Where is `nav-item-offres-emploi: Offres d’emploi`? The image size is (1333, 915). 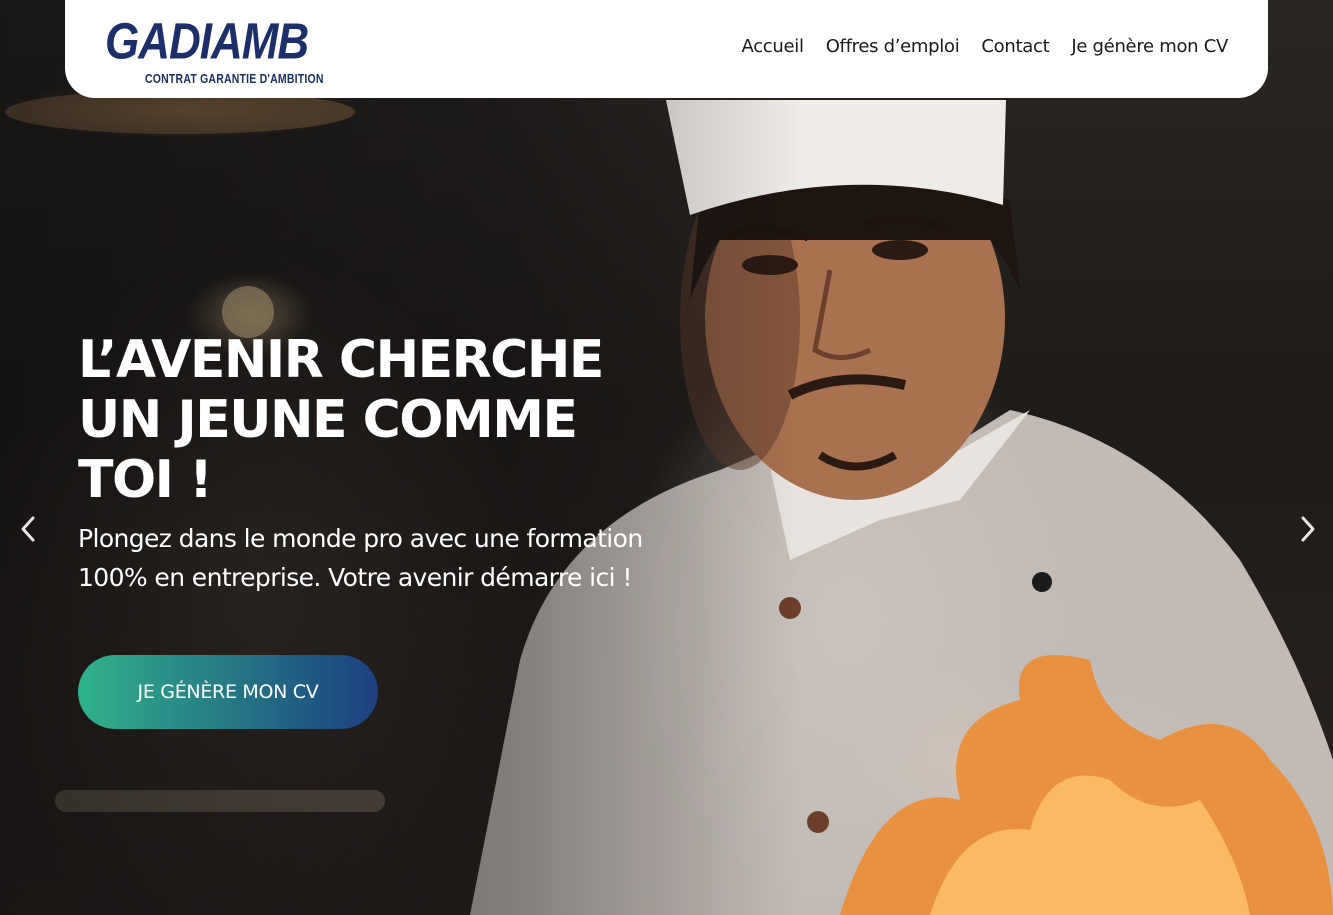 nav-item-offres-emploi: Offres d’emploi is located at coordinates (893, 46).